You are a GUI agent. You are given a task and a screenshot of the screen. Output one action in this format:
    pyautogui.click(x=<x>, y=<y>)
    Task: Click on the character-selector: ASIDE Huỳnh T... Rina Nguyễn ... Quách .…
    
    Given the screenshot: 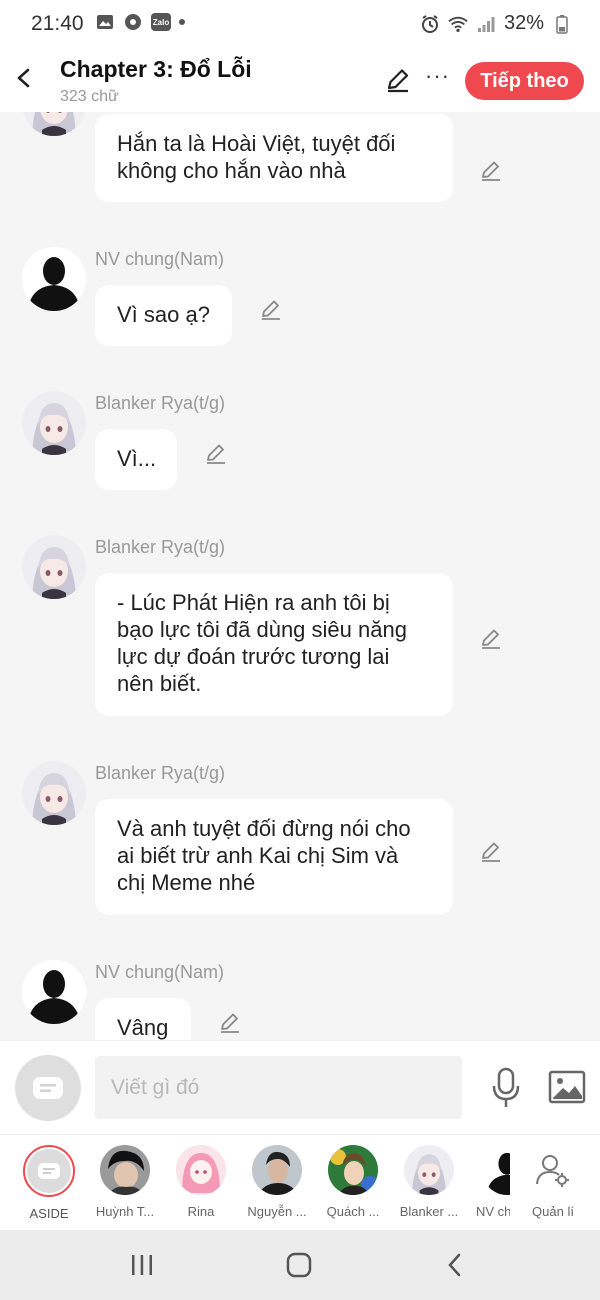 What is the action you would take?
    pyautogui.click(x=300, y=1182)
    